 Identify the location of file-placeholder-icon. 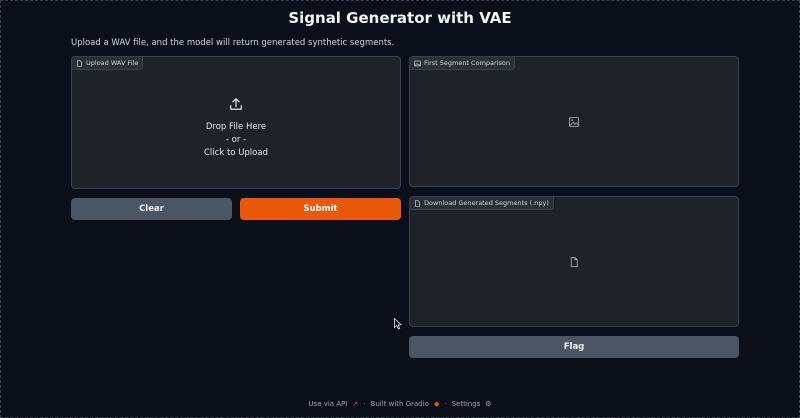
(574, 261).